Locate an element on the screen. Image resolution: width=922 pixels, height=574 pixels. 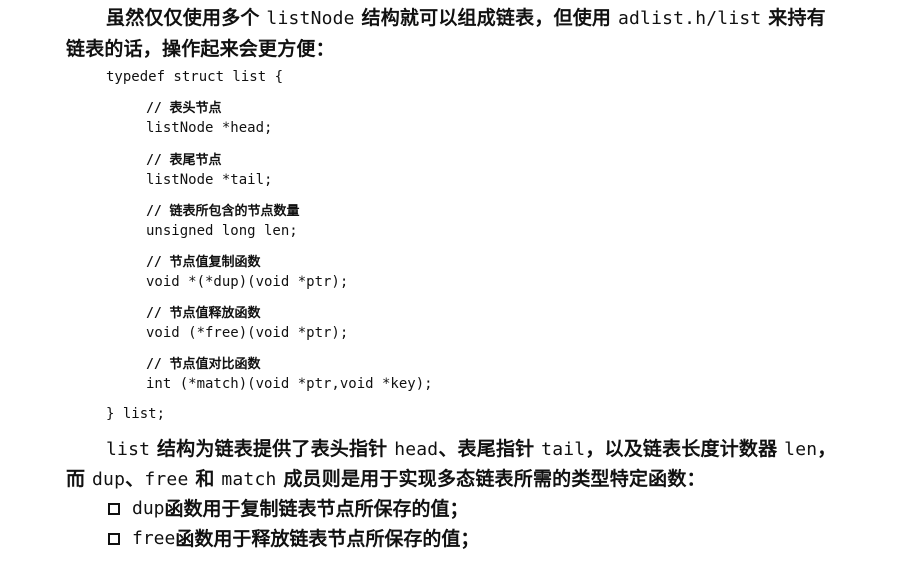
code-close: } list; is located at coordinates (136, 414).